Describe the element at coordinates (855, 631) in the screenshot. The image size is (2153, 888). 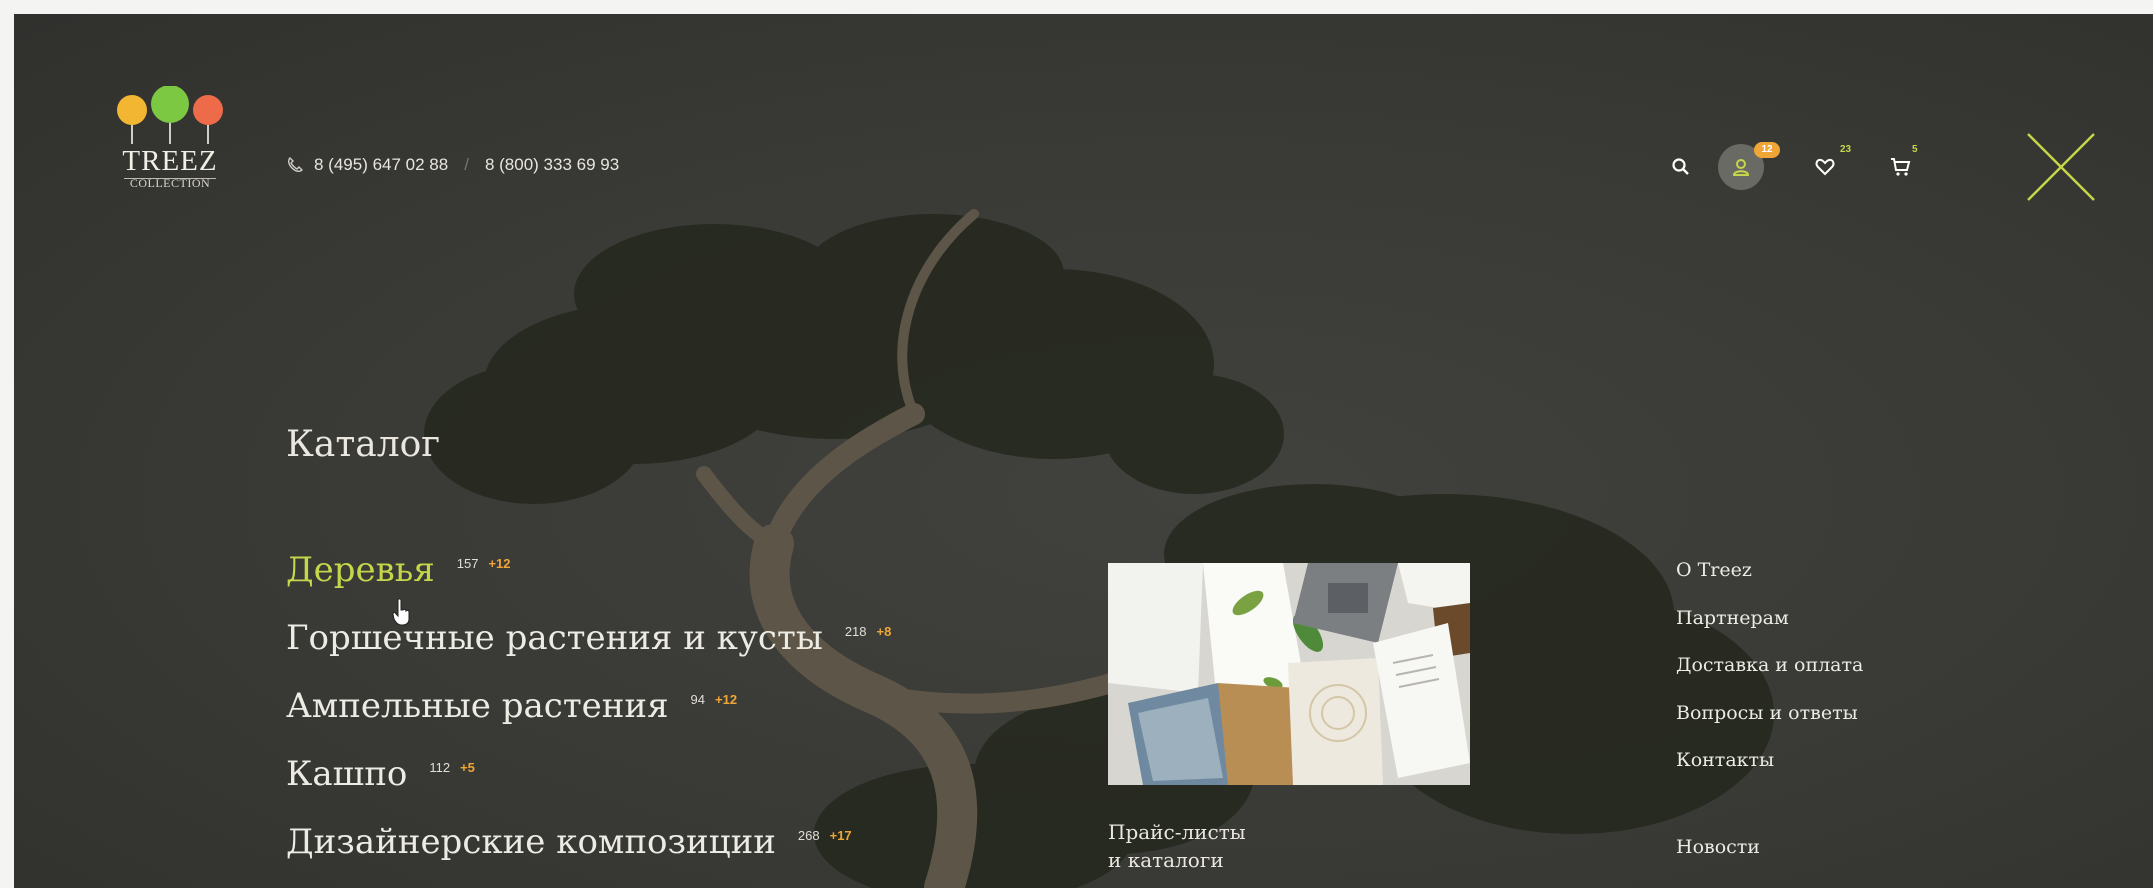
I see `catalog-item-count: 218` at that location.